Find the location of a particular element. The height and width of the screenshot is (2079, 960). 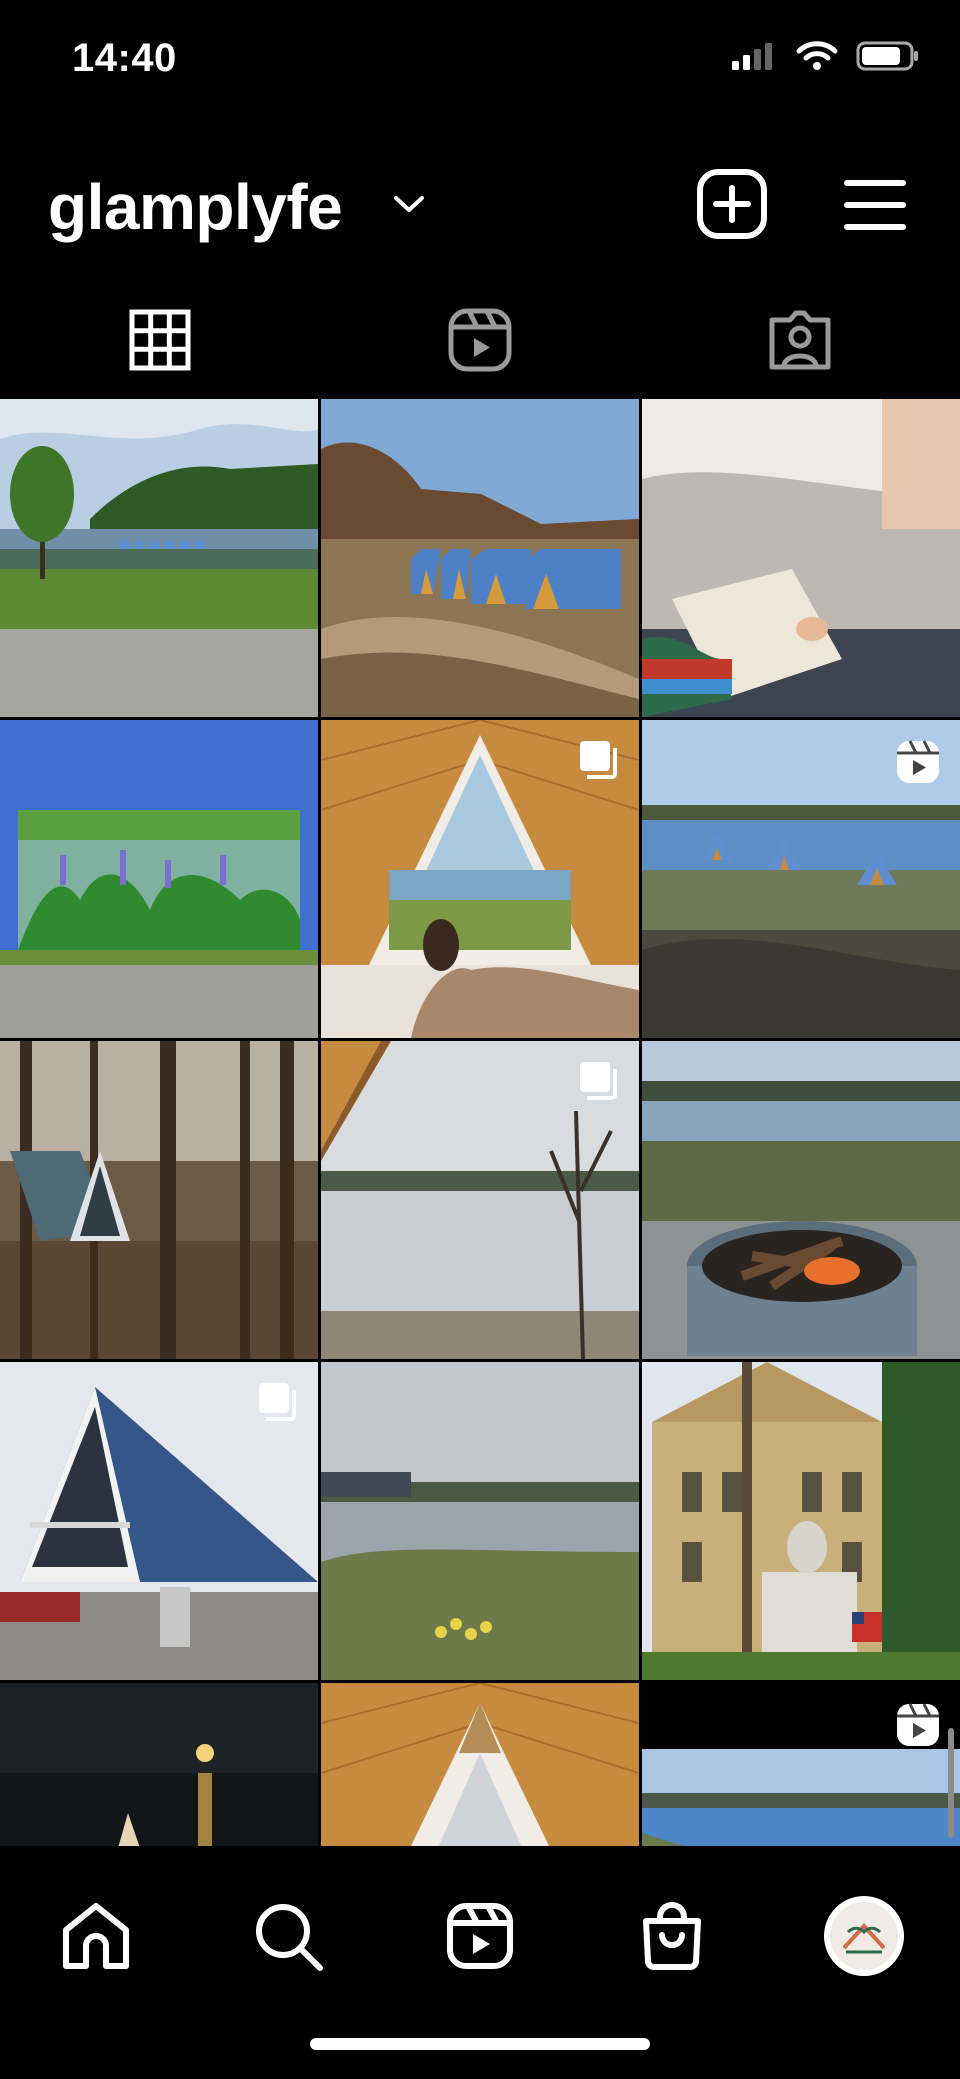

battery-icon is located at coordinates (887, 56).